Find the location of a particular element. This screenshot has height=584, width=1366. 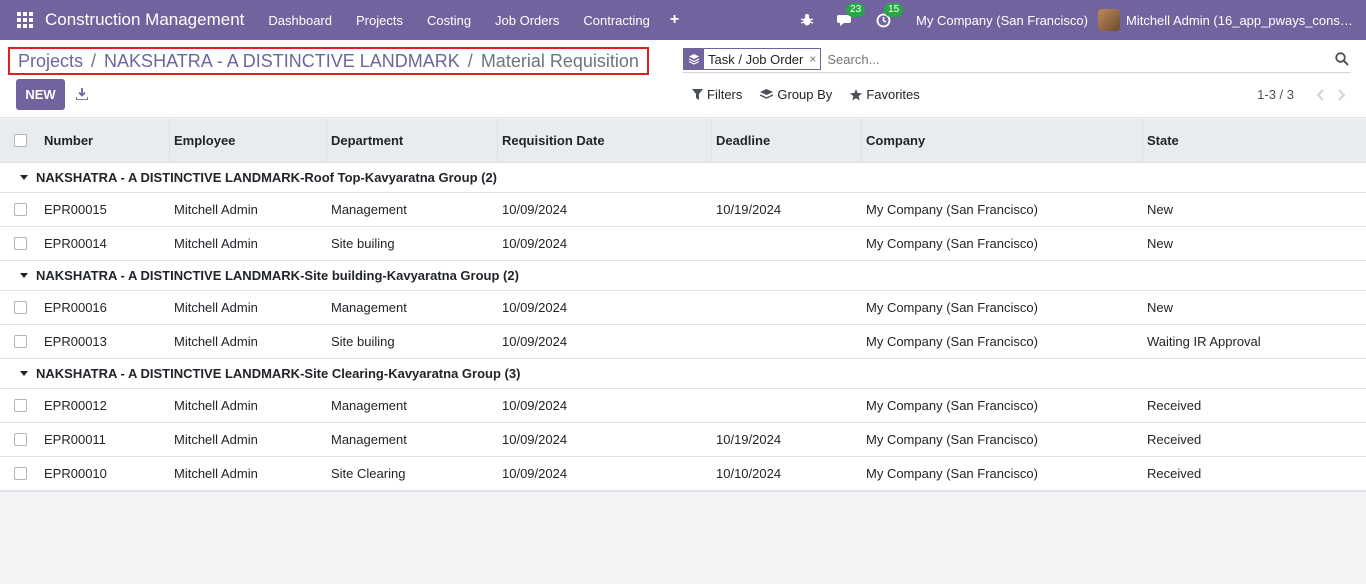

cell-number: EPR00015 is located at coordinates (75, 209).